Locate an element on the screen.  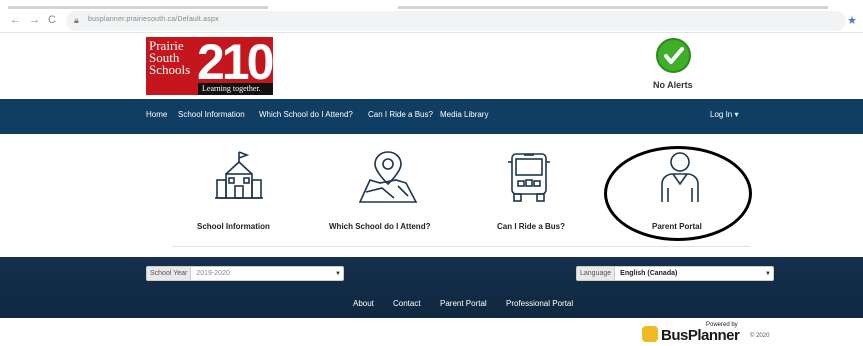
forward-icon: → is located at coordinates (34, 20).